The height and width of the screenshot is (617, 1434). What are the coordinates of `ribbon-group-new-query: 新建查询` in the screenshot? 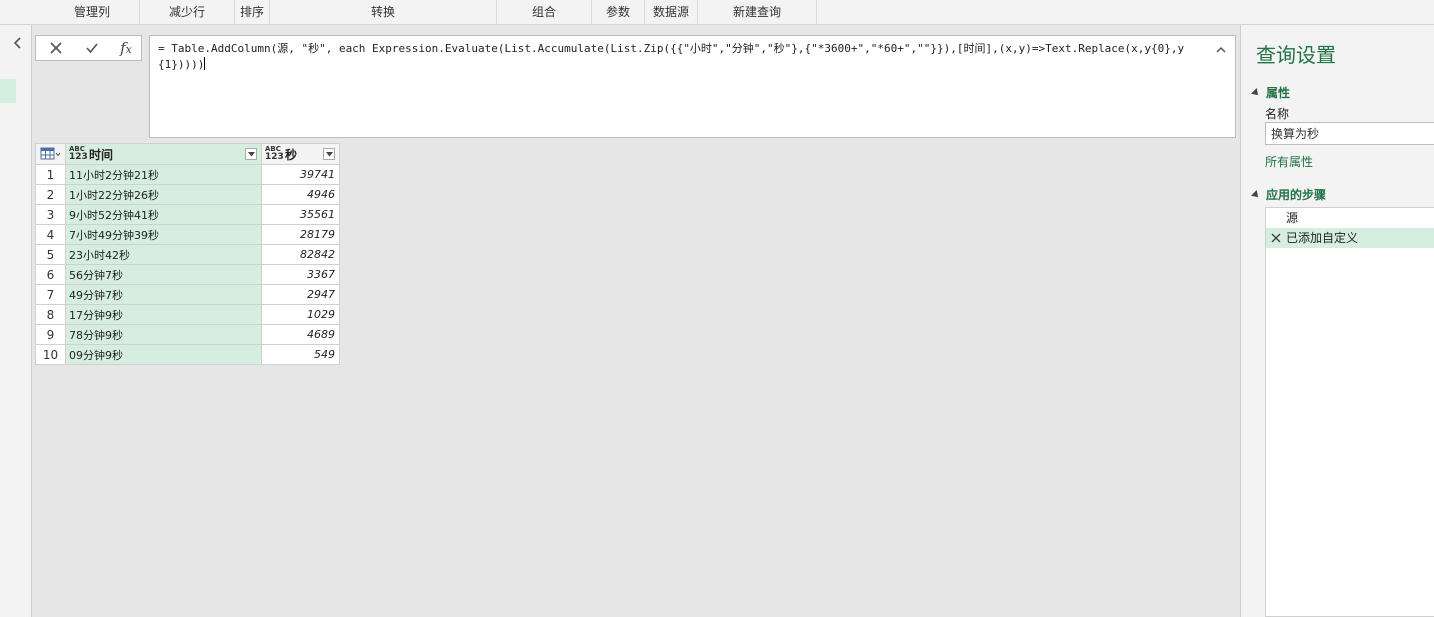 It's located at (757, 12).